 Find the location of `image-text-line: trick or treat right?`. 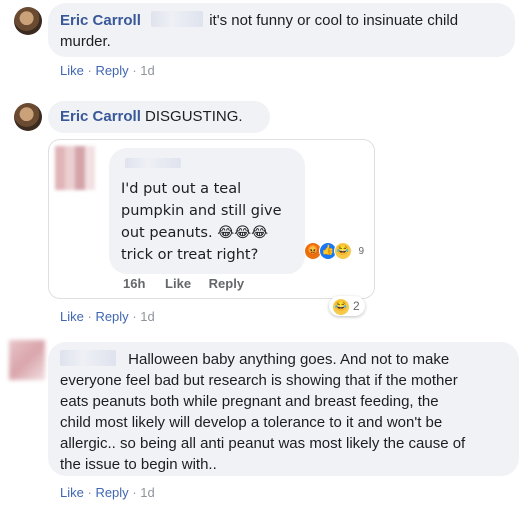

image-text-line: trick or treat right? is located at coordinates (190, 255).